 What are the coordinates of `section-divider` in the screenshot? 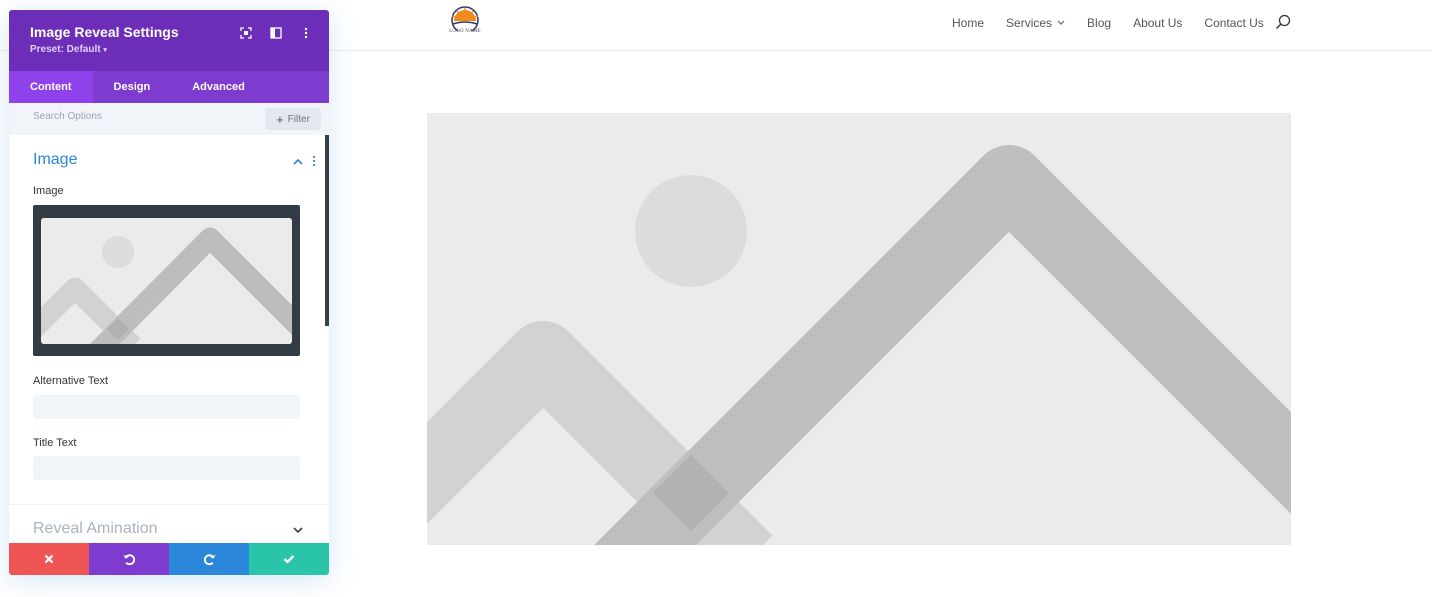 It's located at (169, 504).